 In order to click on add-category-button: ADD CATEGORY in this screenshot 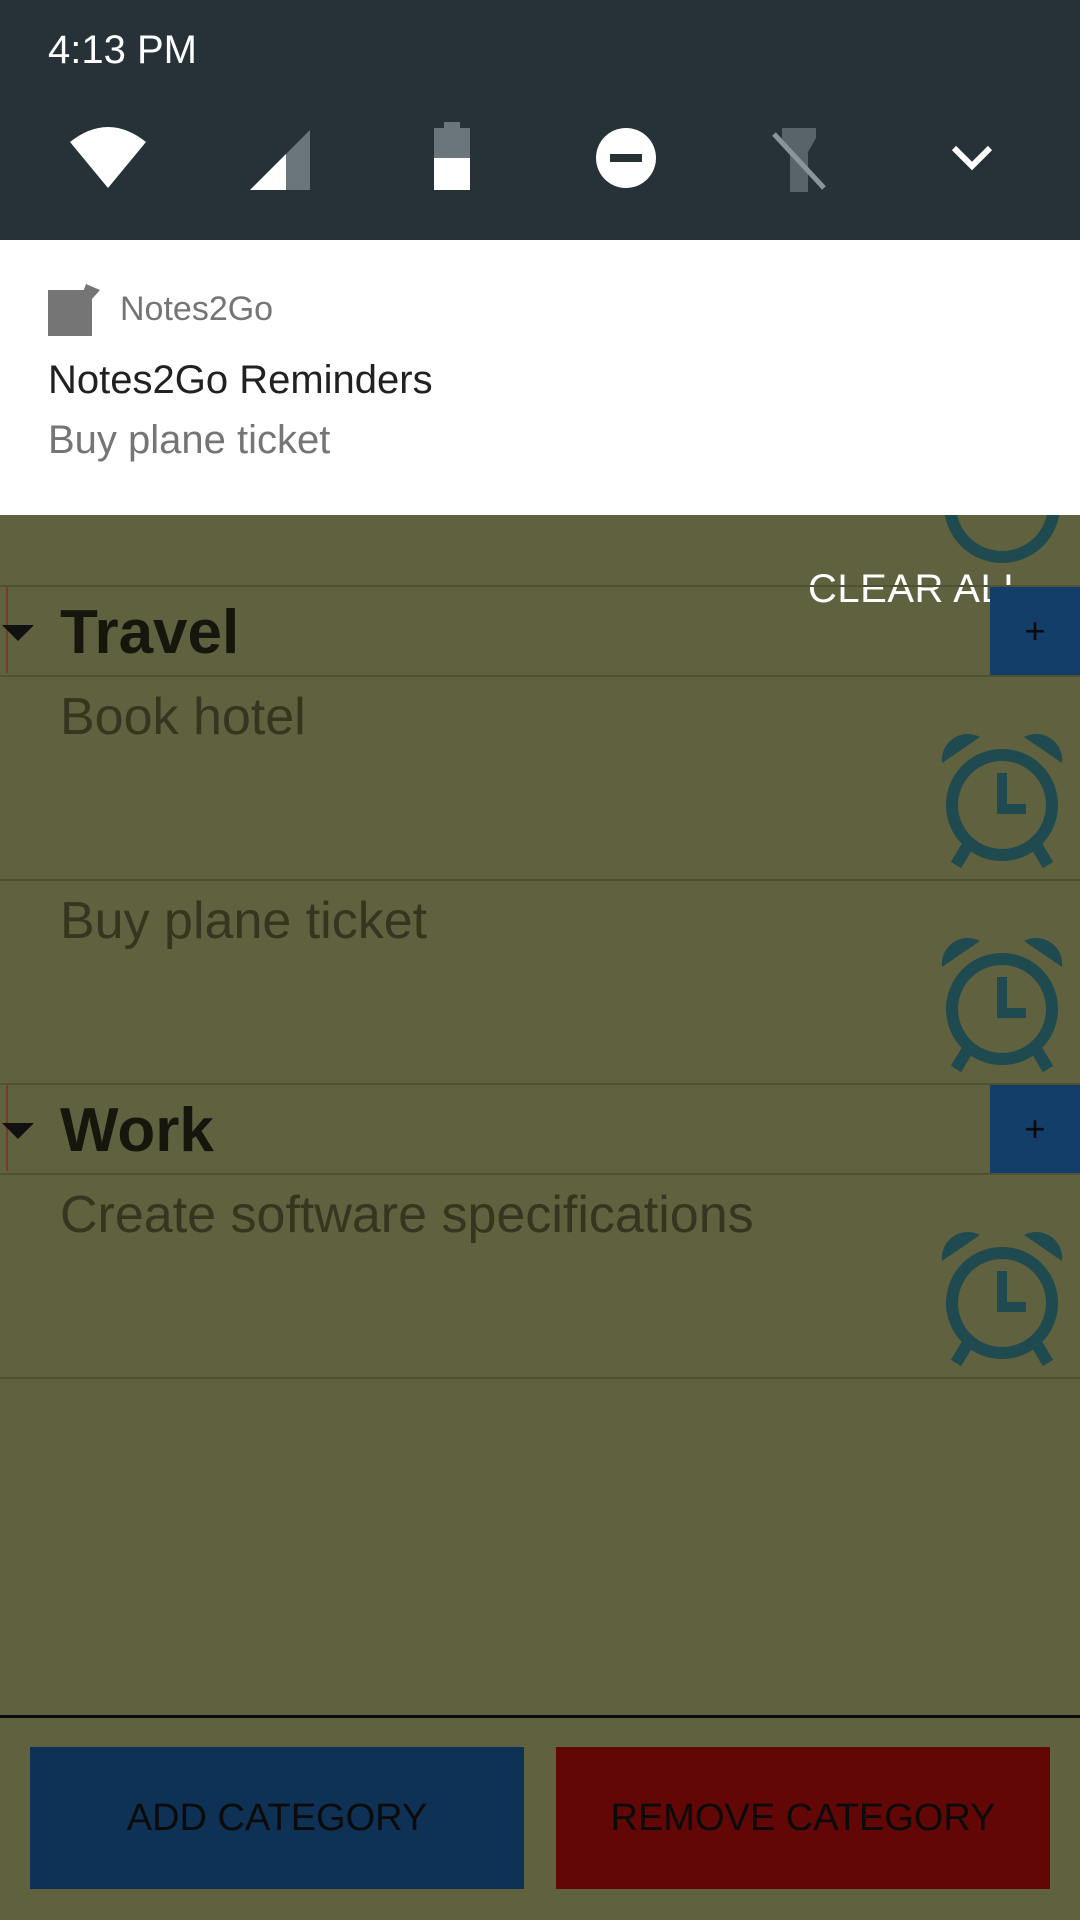, I will do `click(277, 1818)`.